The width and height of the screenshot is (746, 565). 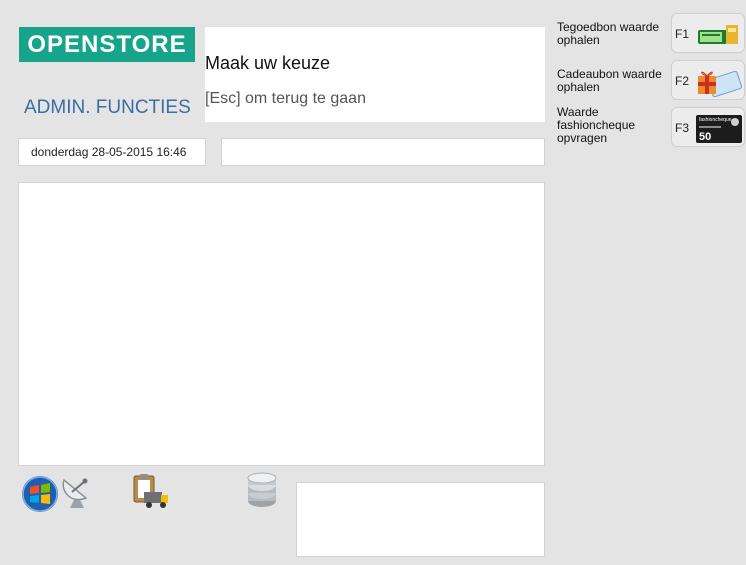 What do you see at coordinates (682, 34) in the screenshot?
I see `function-key-f1: F1` at bounding box center [682, 34].